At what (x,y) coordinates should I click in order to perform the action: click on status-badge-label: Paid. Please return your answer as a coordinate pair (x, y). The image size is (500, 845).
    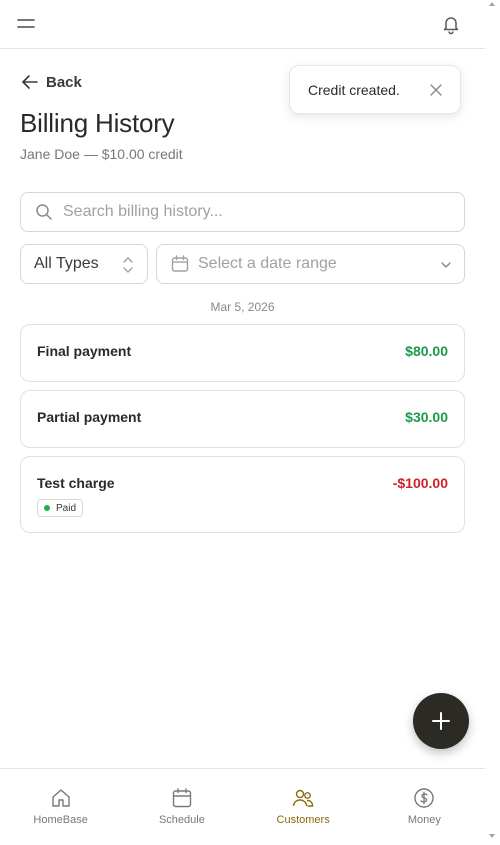
    Looking at the image, I should click on (66, 508).